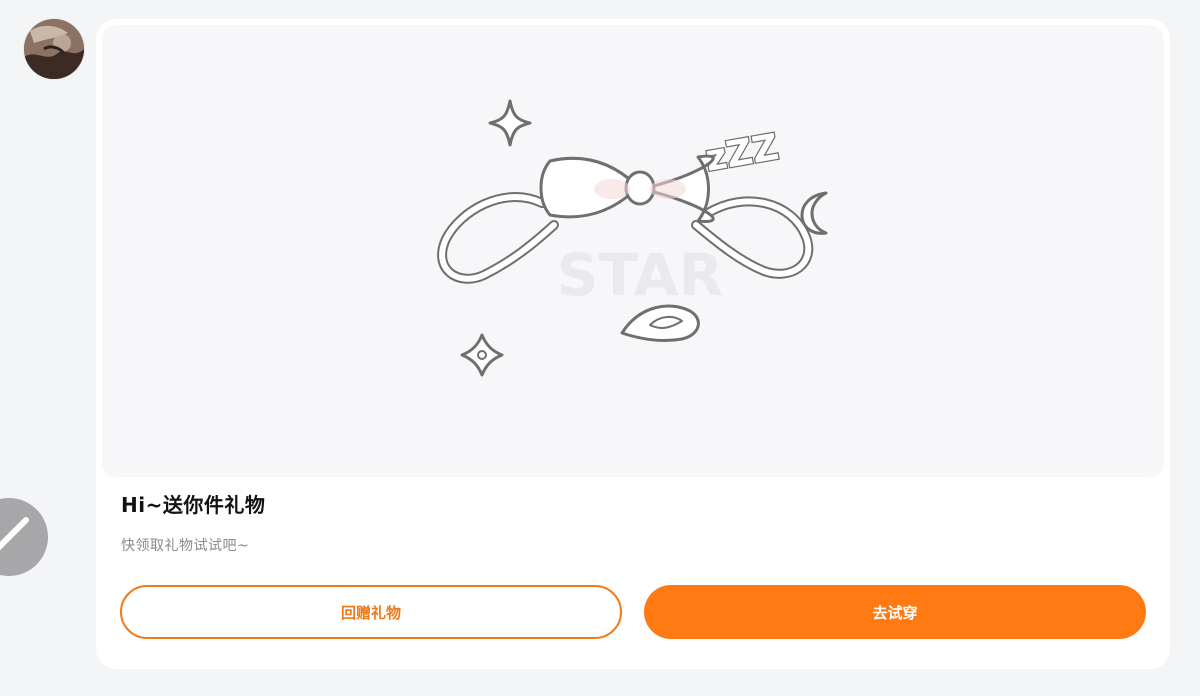 The width and height of the screenshot is (1200, 696). What do you see at coordinates (482, 355) in the screenshot?
I see `diamond-sparkle-icon` at bounding box center [482, 355].